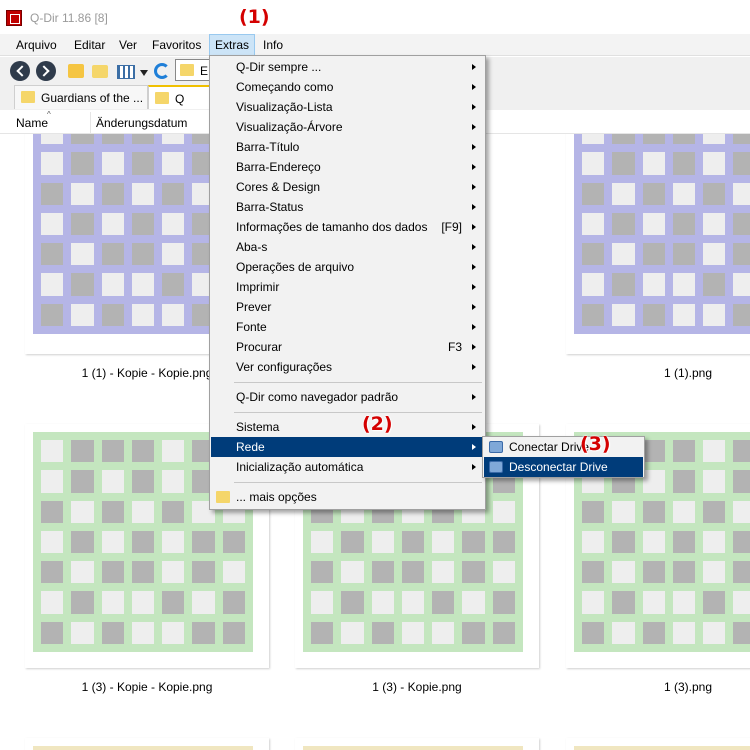 Image resolution: width=750 pixels, height=750 pixels. What do you see at coordinates (90, 123) in the screenshot?
I see `column-separator` at bounding box center [90, 123].